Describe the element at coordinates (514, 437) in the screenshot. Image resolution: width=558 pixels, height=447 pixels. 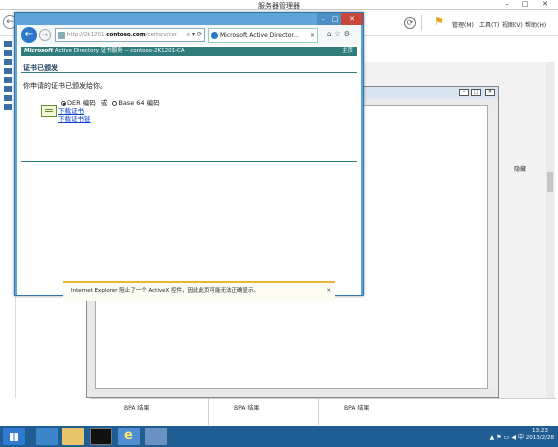
I see `tray-volume-icon: ◀` at that location.